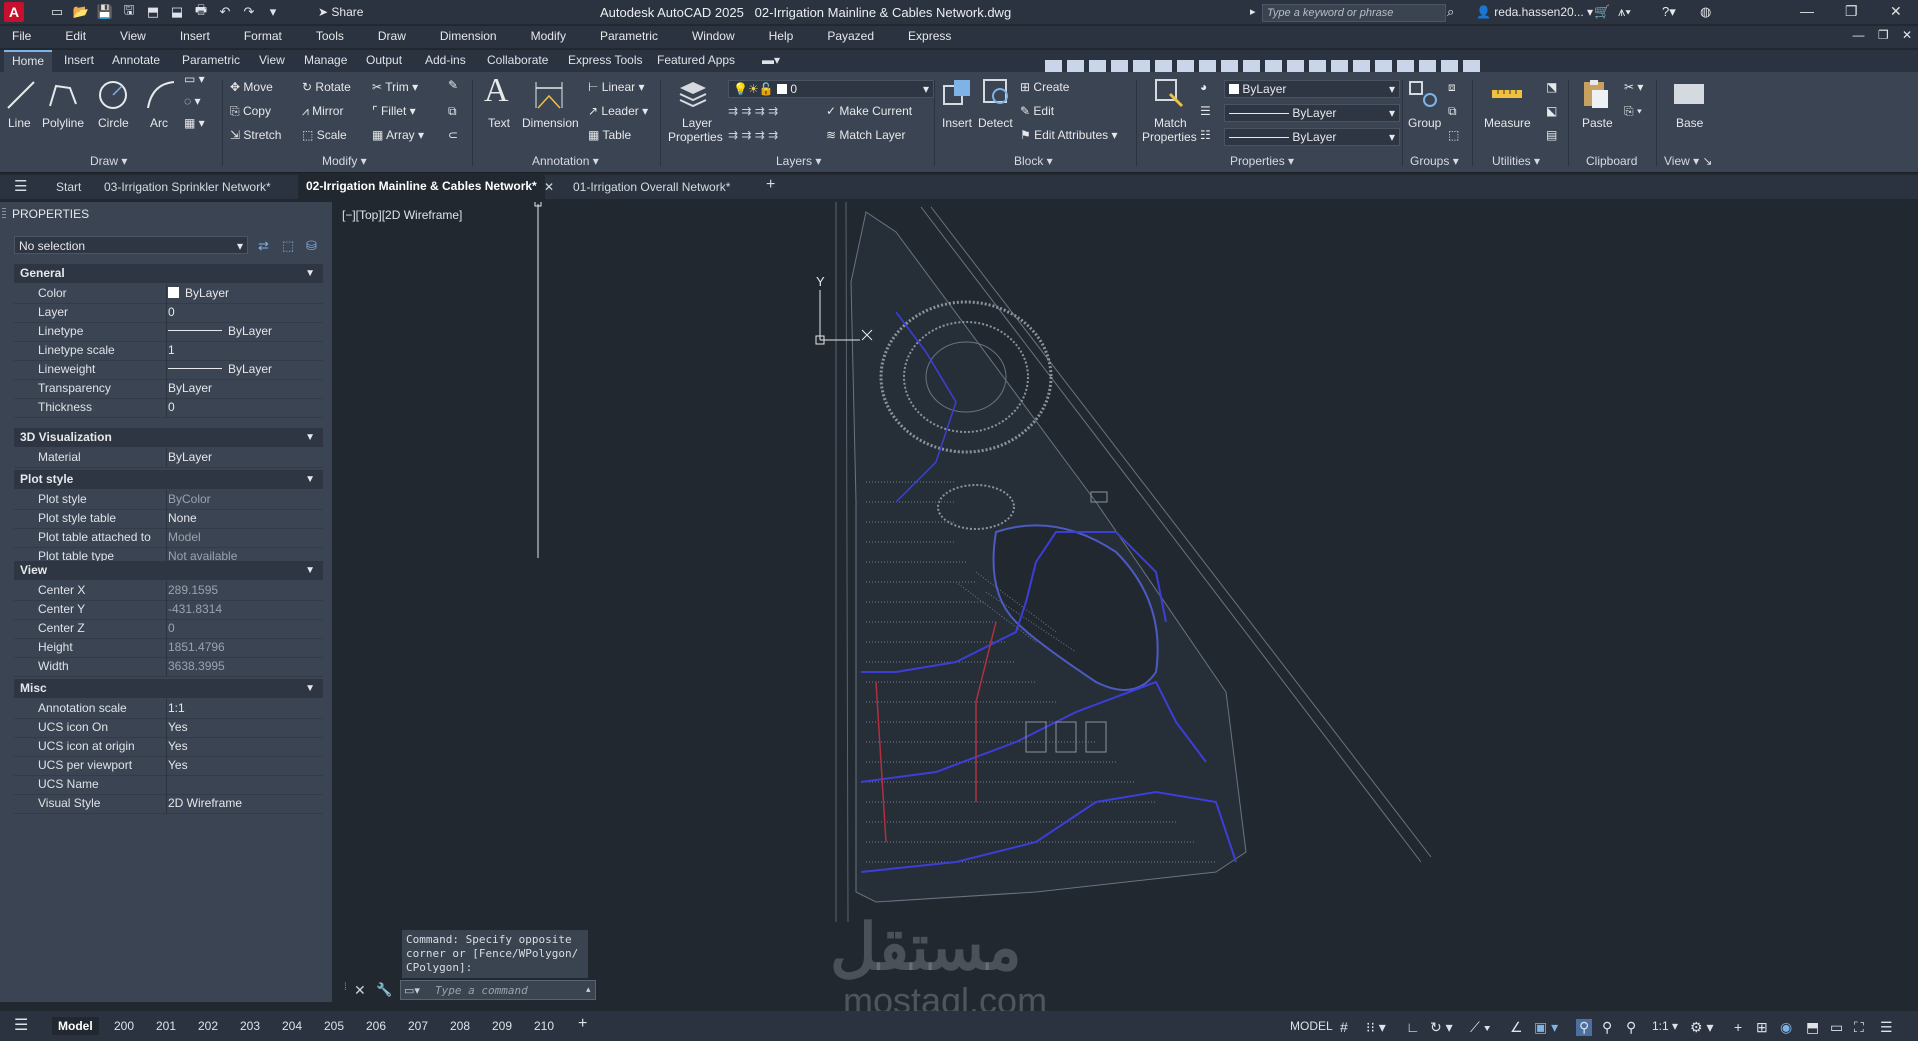 The width and height of the screenshot is (1918, 1041). Describe the element at coordinates (168, 648) in the screenshot. I see `property-row: Height 1851.4796` at that location.